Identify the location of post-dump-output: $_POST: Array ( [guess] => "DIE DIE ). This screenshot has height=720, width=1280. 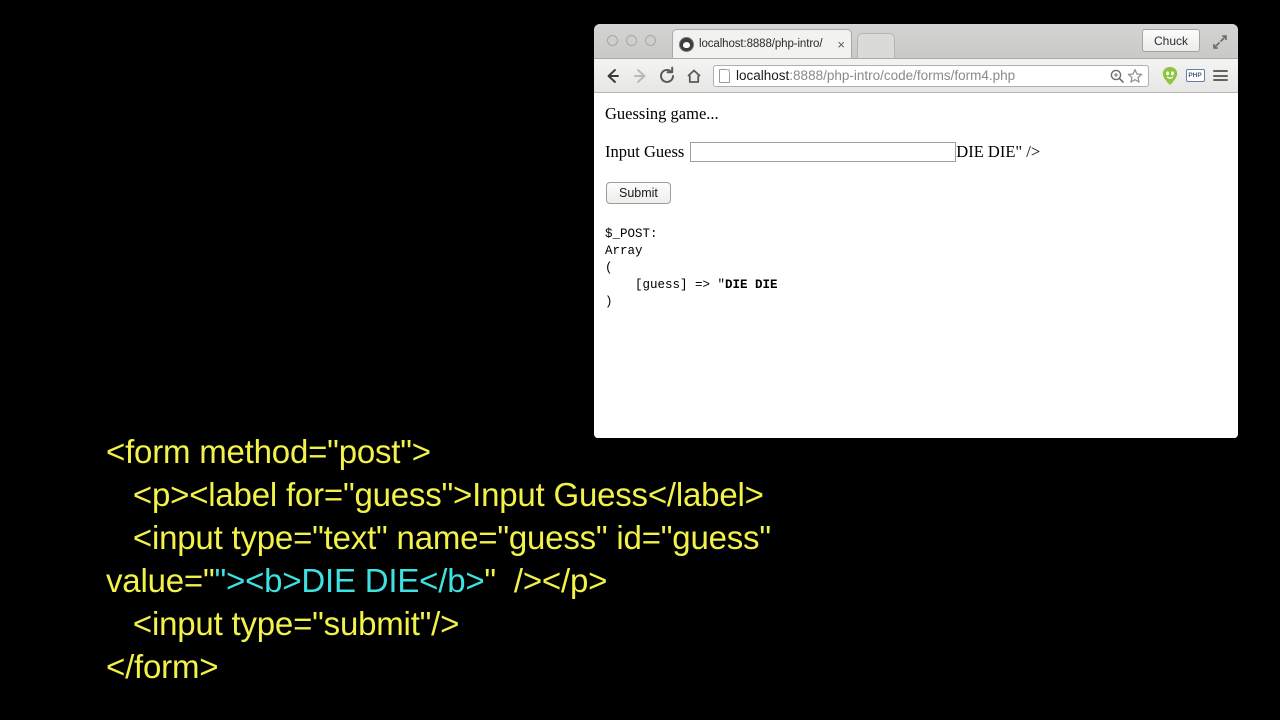
(916, 268).